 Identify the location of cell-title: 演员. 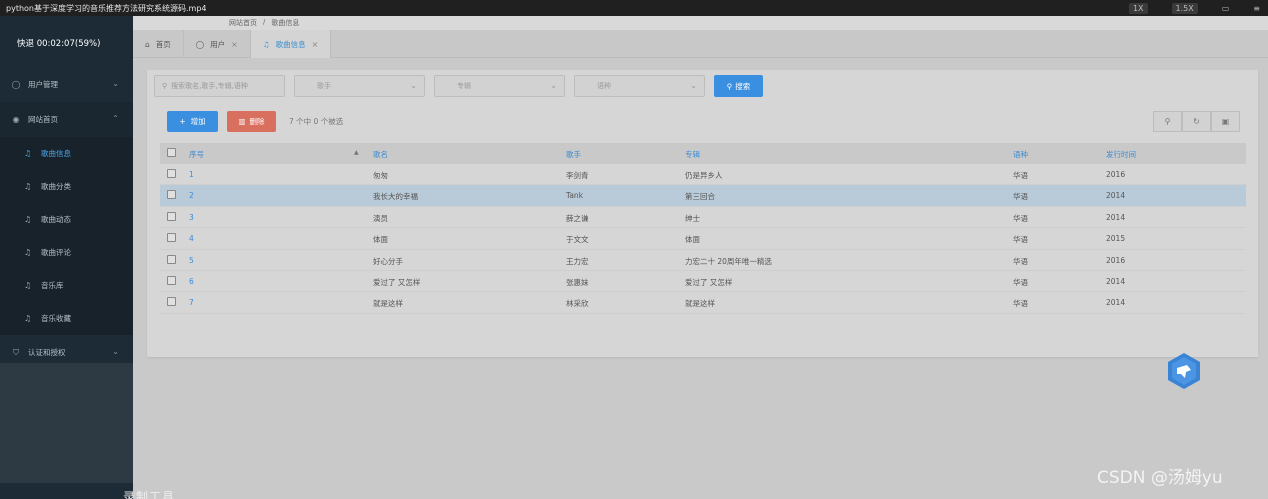
(380, 218).